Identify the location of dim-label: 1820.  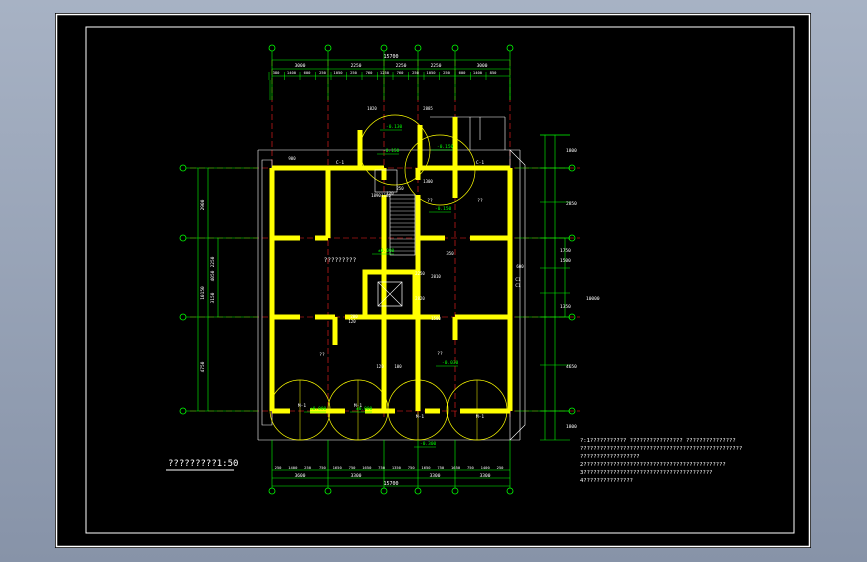
(372, 108).